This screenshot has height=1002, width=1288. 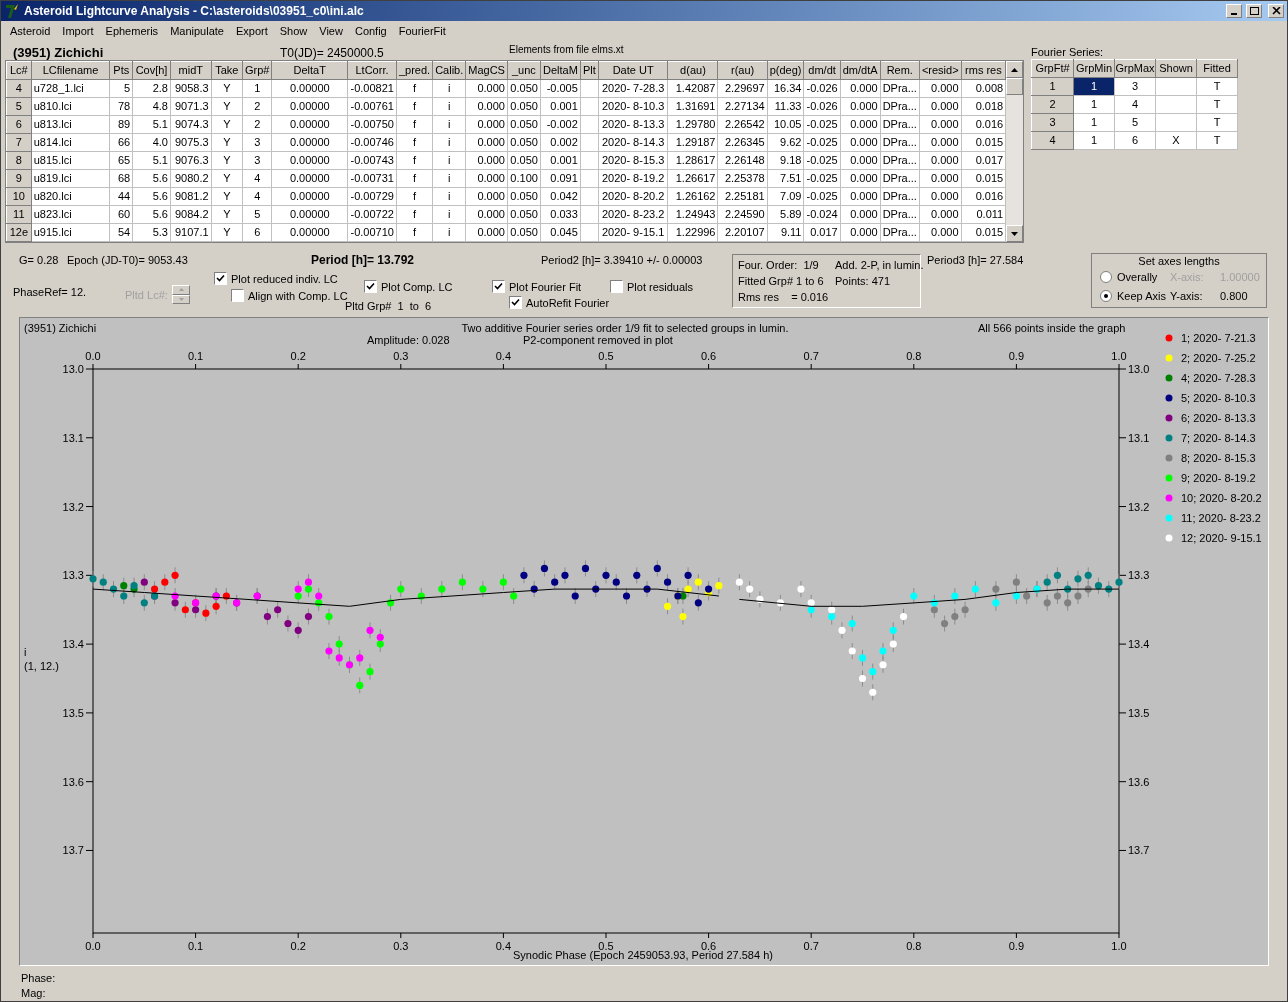 What do you see at coordinates (743, 178) in the screenshot?
I see `table-cell: 2.25378` at bounding box center [743, 178].